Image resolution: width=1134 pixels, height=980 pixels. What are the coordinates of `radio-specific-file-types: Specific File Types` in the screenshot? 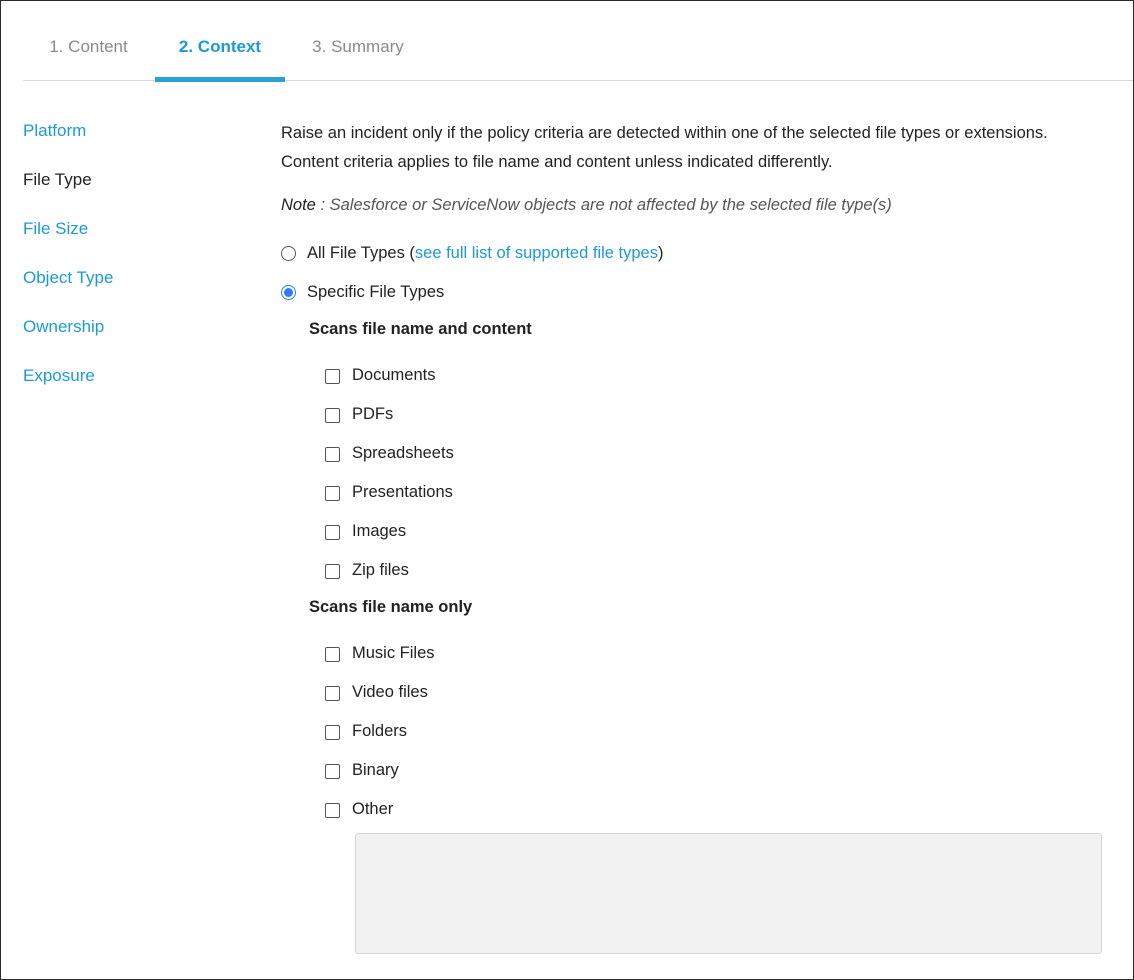 It's located at (362, 292).